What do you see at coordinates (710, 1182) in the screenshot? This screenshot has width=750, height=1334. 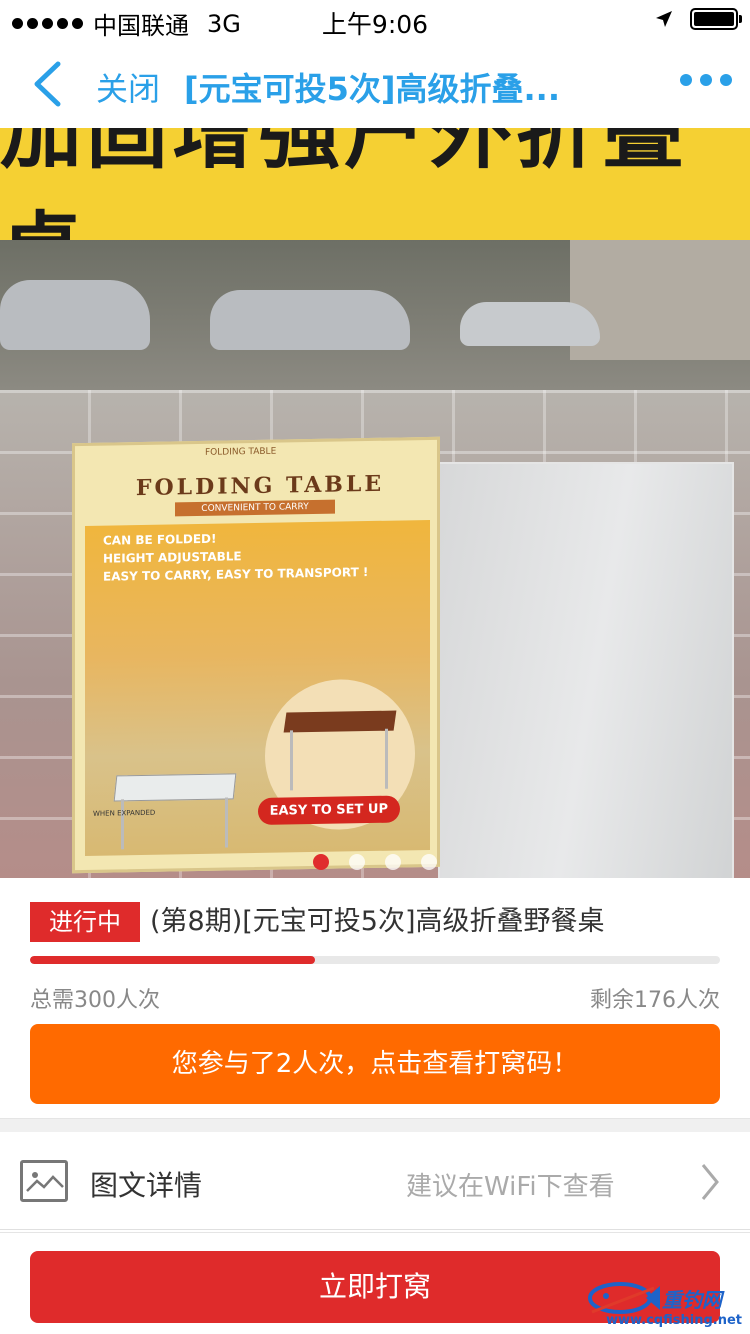 I see `chevron-right-icon` at bounding box center [710, 1182].